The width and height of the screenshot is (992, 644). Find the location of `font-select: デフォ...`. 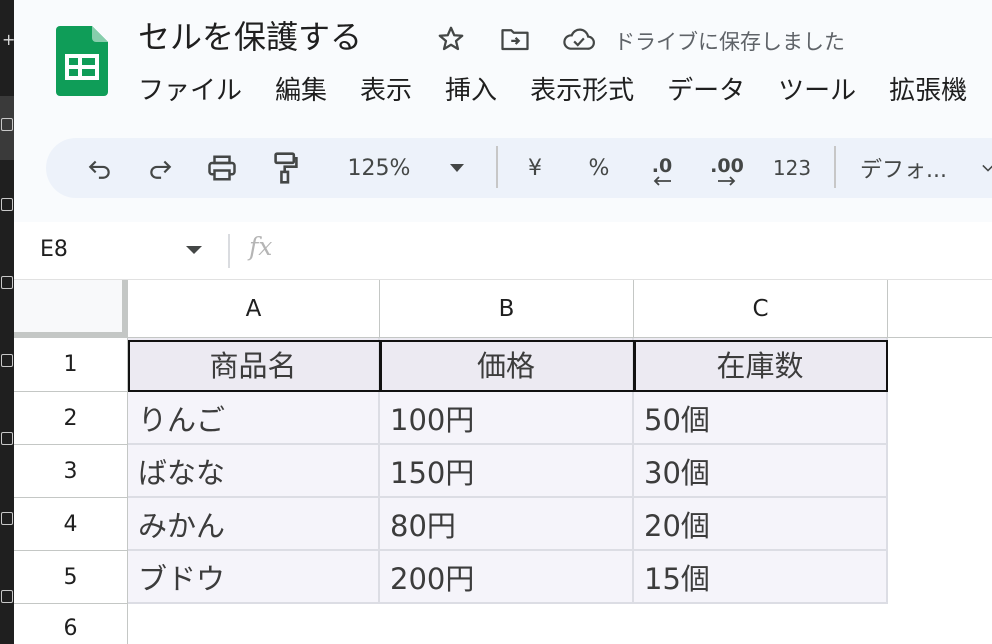

font-select: デフォ... is located at coordinates (916, 168).